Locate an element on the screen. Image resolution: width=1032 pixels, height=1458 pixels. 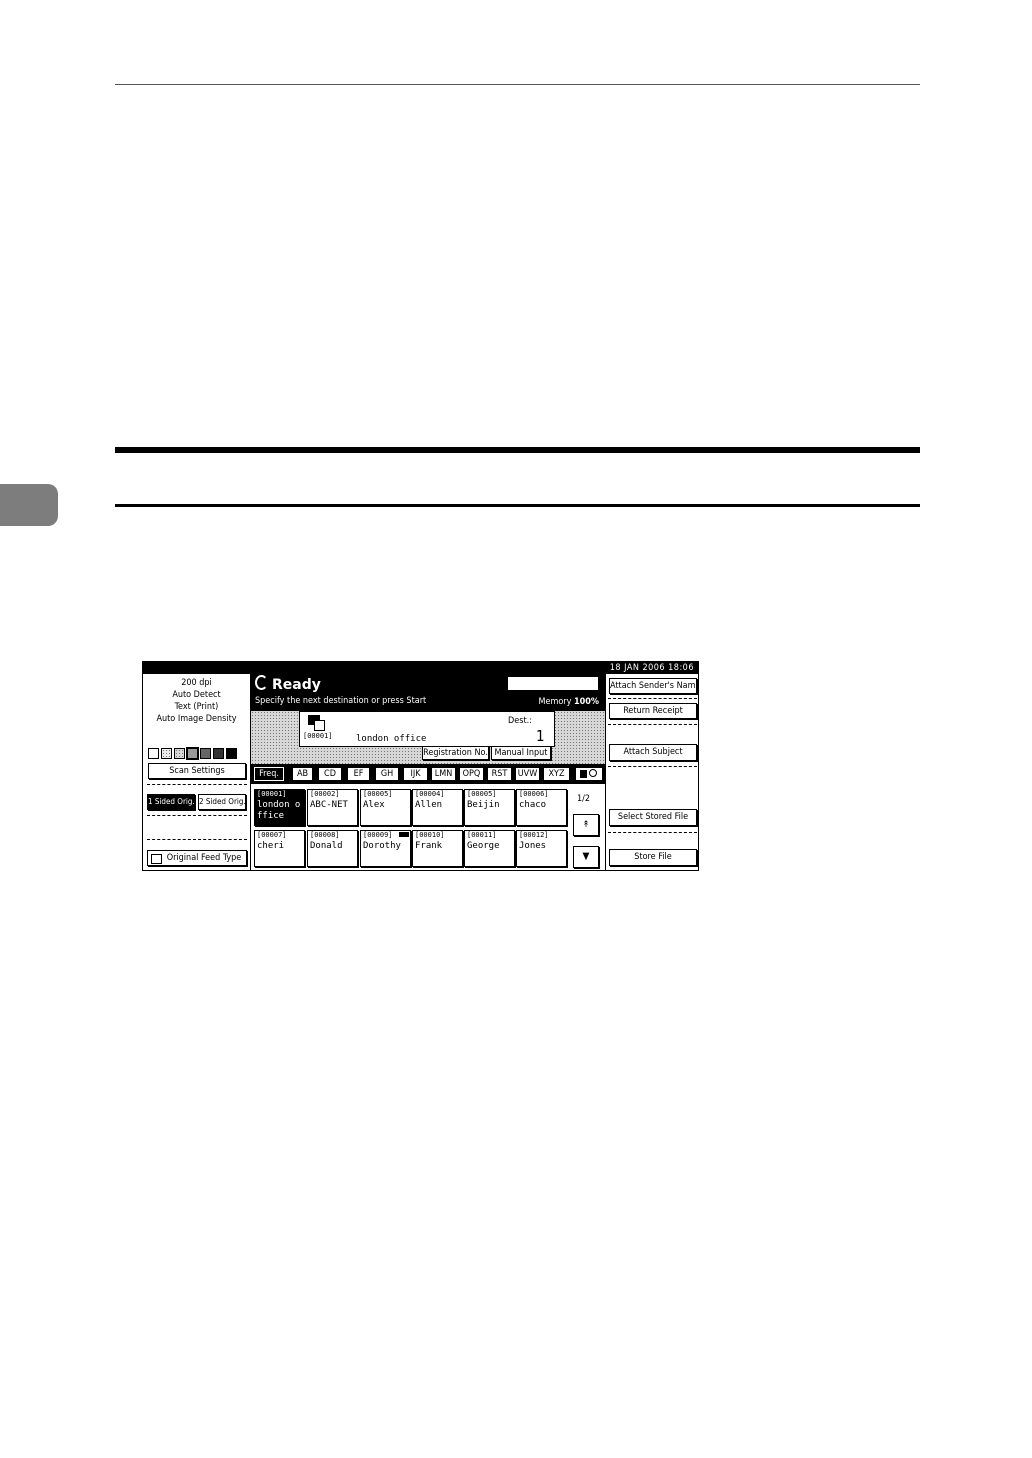
feed-type-label: Original Feed Type is located at coordinates (204, 858).